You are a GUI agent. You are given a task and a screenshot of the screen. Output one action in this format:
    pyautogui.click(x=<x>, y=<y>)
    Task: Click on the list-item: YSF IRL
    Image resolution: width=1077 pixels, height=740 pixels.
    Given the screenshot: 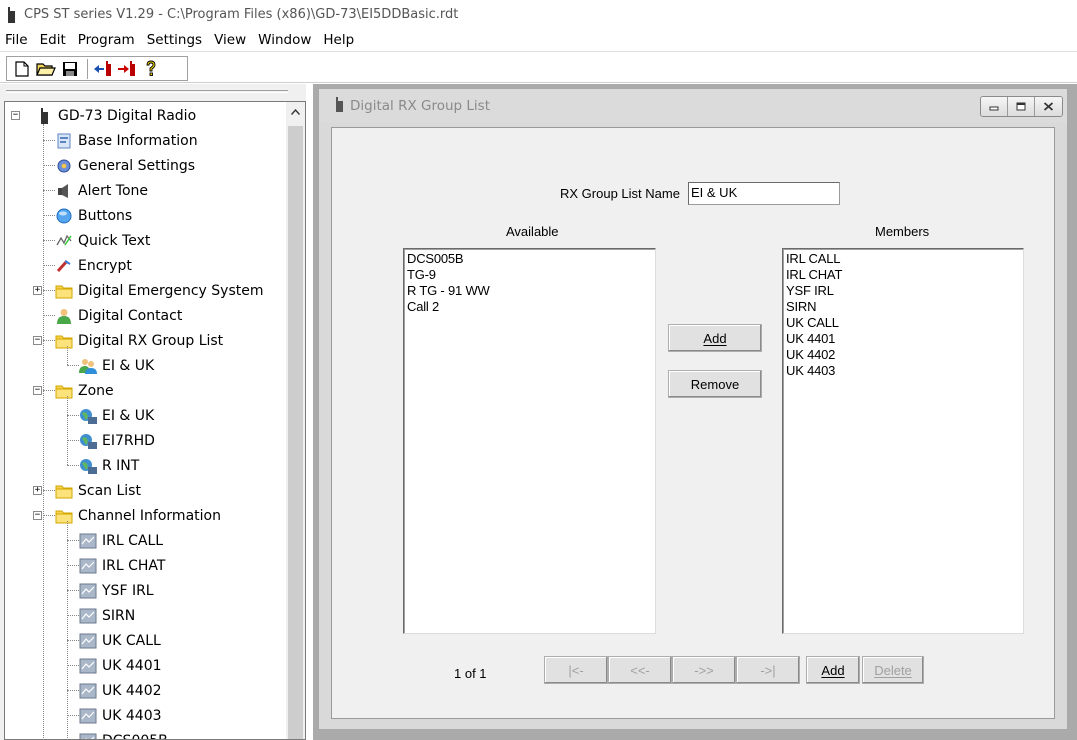 What is the action you would take?
    pyautogui.click(x=903, y=291)
    